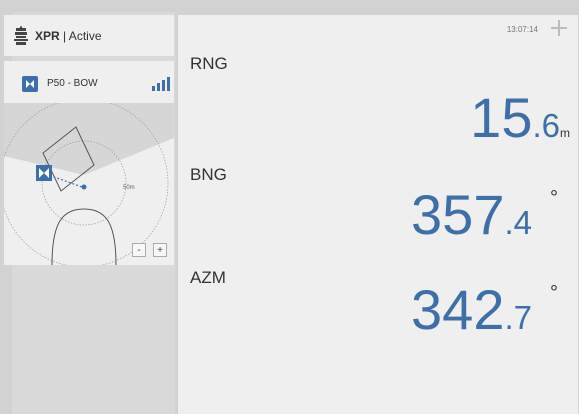 The image size is (579, 414). What do you see at coordinates (161, 84) in the screenshot?
I see `signal-strength-icon` at bounding box center [161, 84].